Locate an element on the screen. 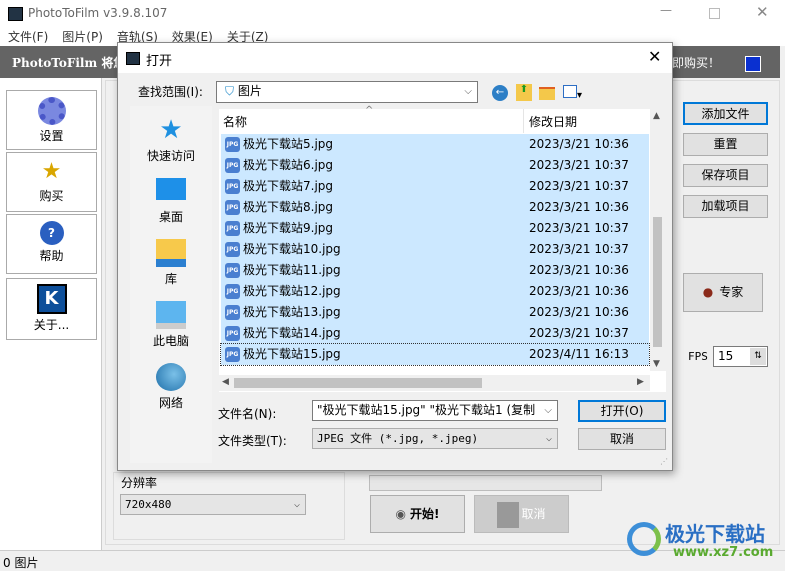  look-in-value: 图片 is located at coordinates (249, 91).